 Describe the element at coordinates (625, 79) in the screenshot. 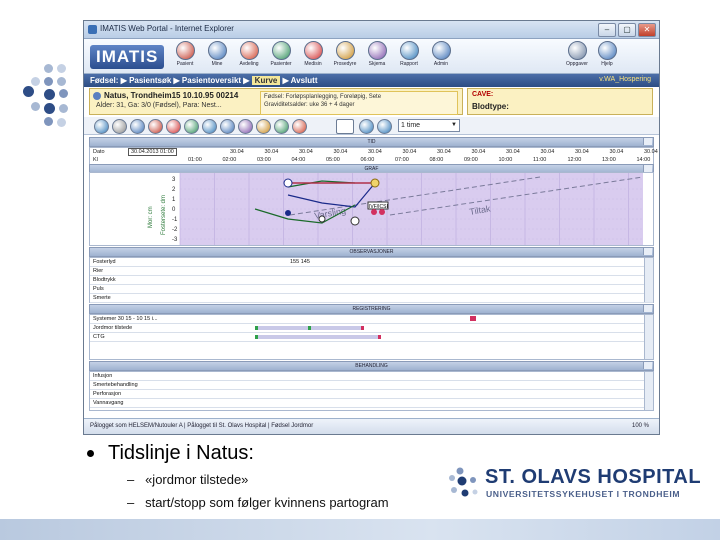

I see `logged-in-user: v.WA_Hospering` at that location.